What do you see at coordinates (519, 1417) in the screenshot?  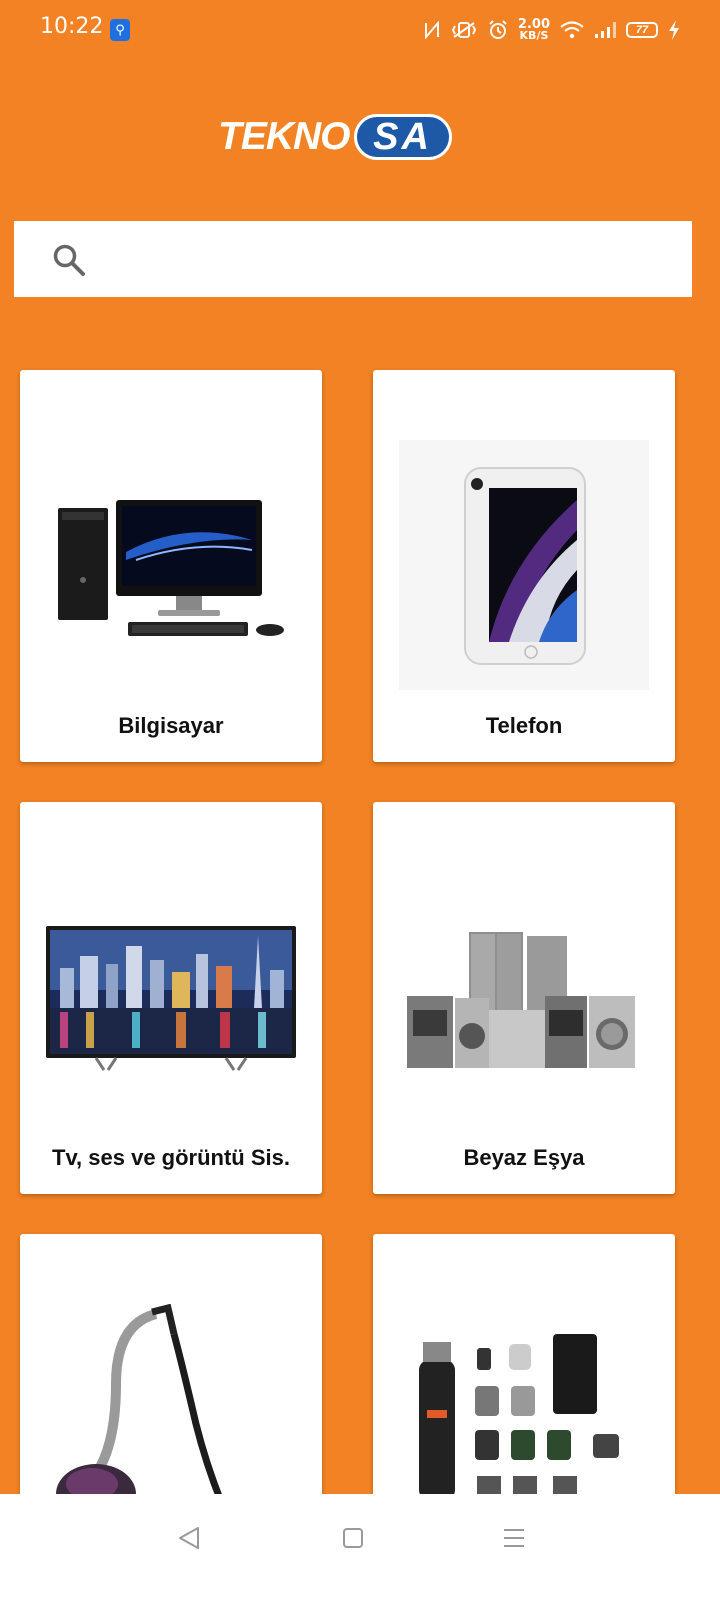 I see `grooming-kit-image` at bounding box center [519, 1417].